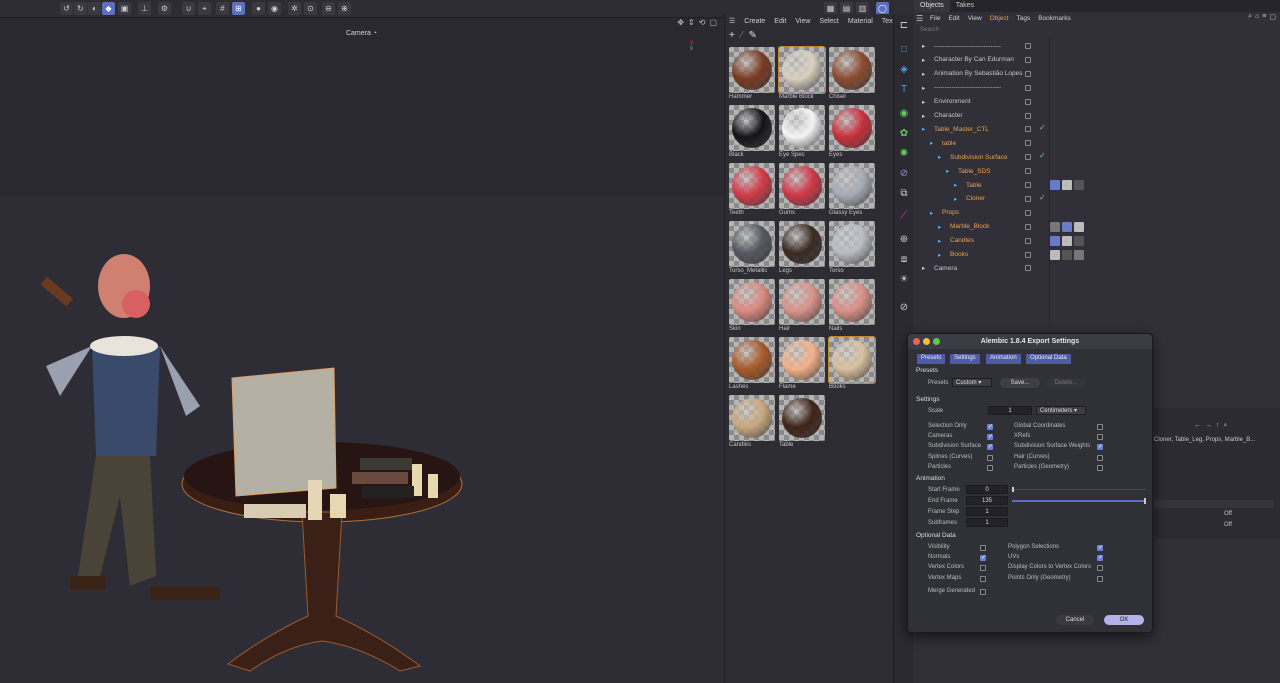  I want to click on camera-tool-icon: ⧉, so click(904, 193).